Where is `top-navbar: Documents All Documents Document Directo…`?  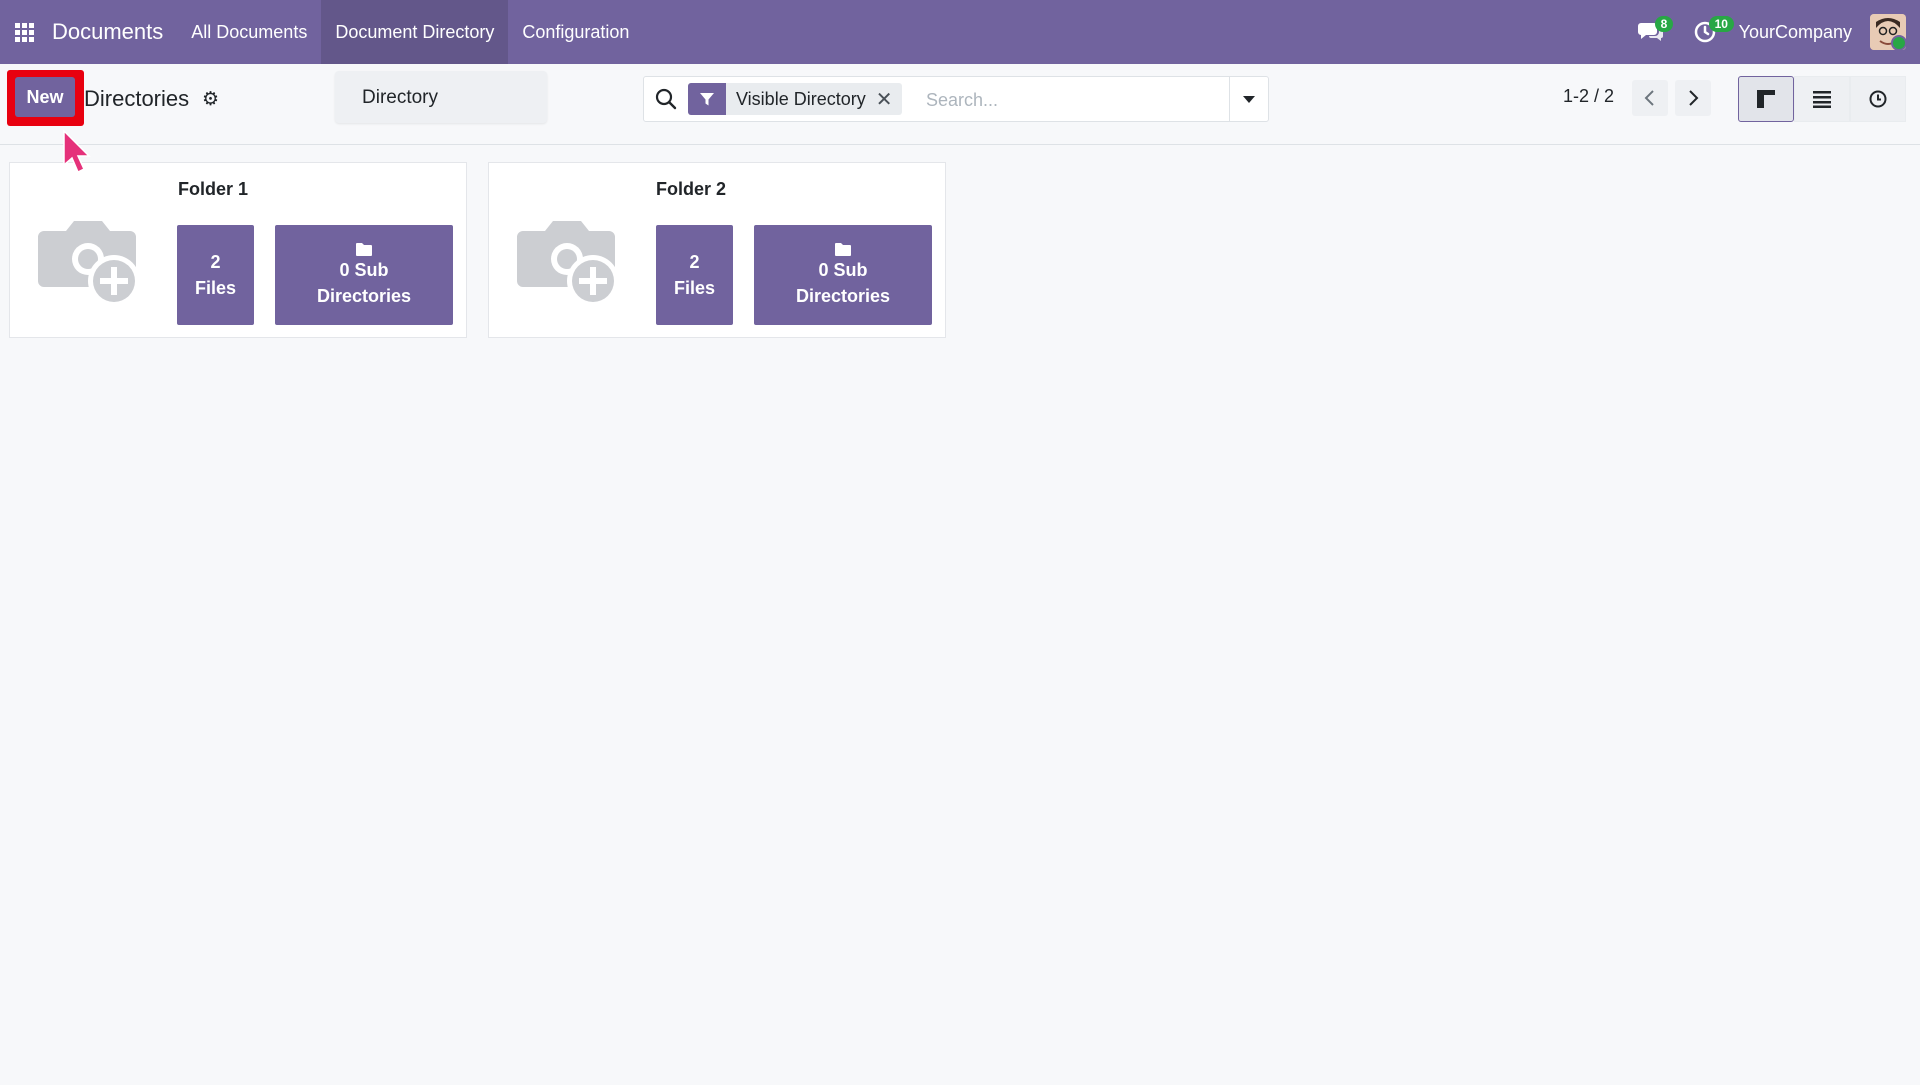
top-navbar: Documents All Documents Document Directo… is located at coordinates (960, 32).